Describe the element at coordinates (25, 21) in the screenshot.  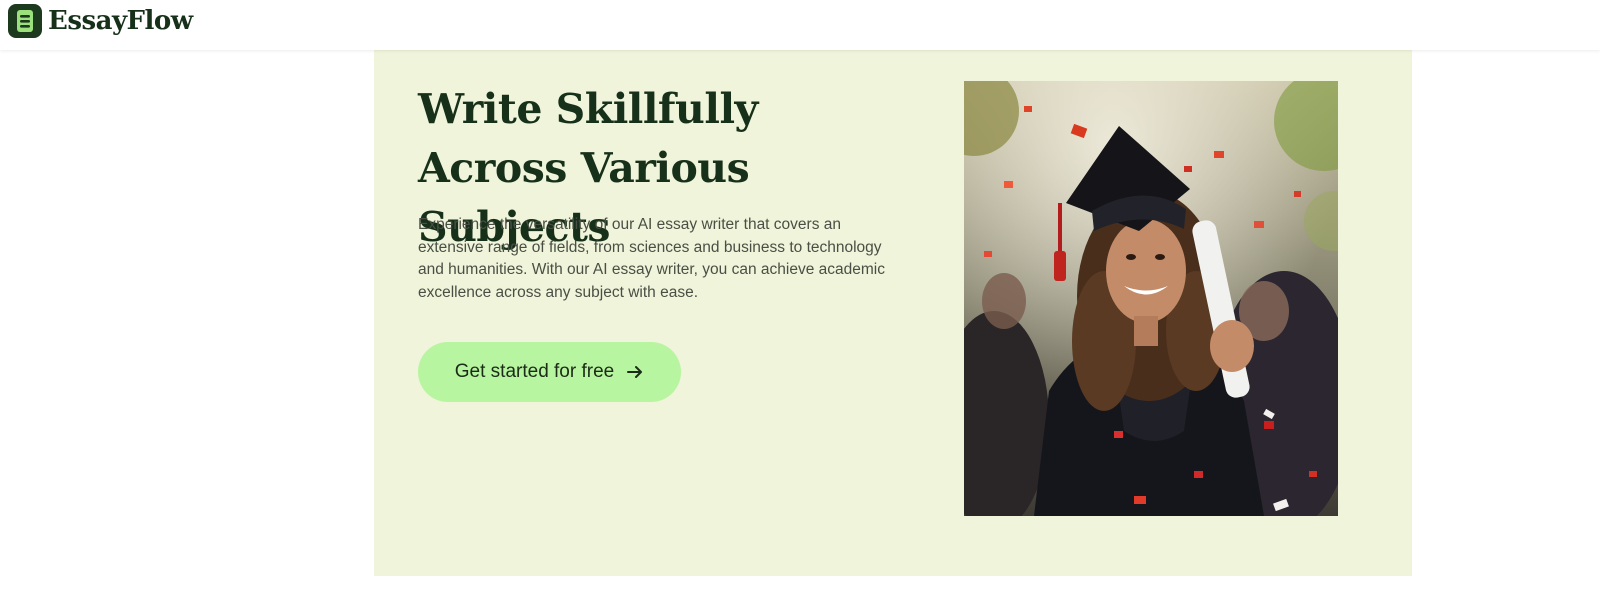
I see `notebook-icon` at that location.